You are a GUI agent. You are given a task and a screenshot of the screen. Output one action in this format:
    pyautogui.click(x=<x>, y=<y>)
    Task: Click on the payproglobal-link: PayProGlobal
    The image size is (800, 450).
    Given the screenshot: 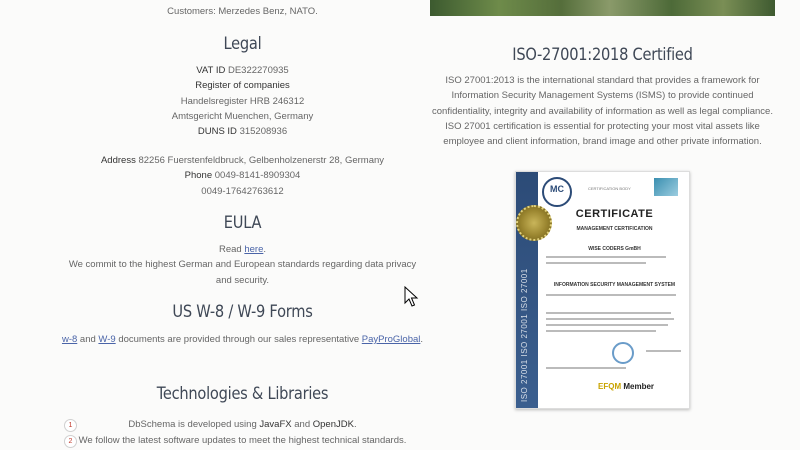 What is the action you would take?
    pyautogui.click(x=391, y=339)
    